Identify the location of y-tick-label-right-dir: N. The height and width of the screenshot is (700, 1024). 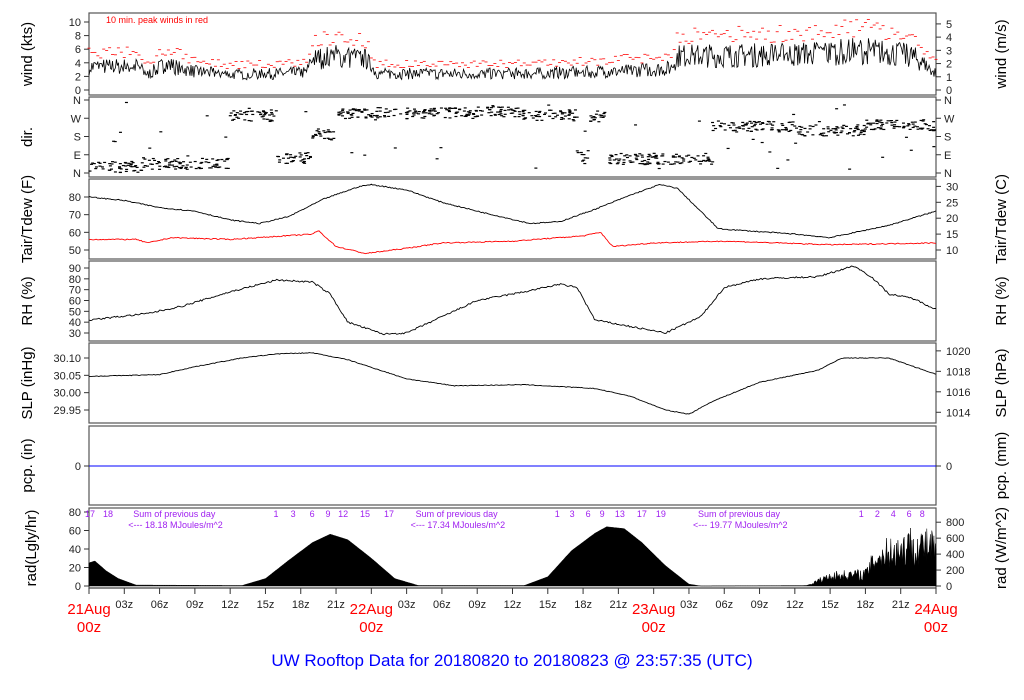
(948, 174).